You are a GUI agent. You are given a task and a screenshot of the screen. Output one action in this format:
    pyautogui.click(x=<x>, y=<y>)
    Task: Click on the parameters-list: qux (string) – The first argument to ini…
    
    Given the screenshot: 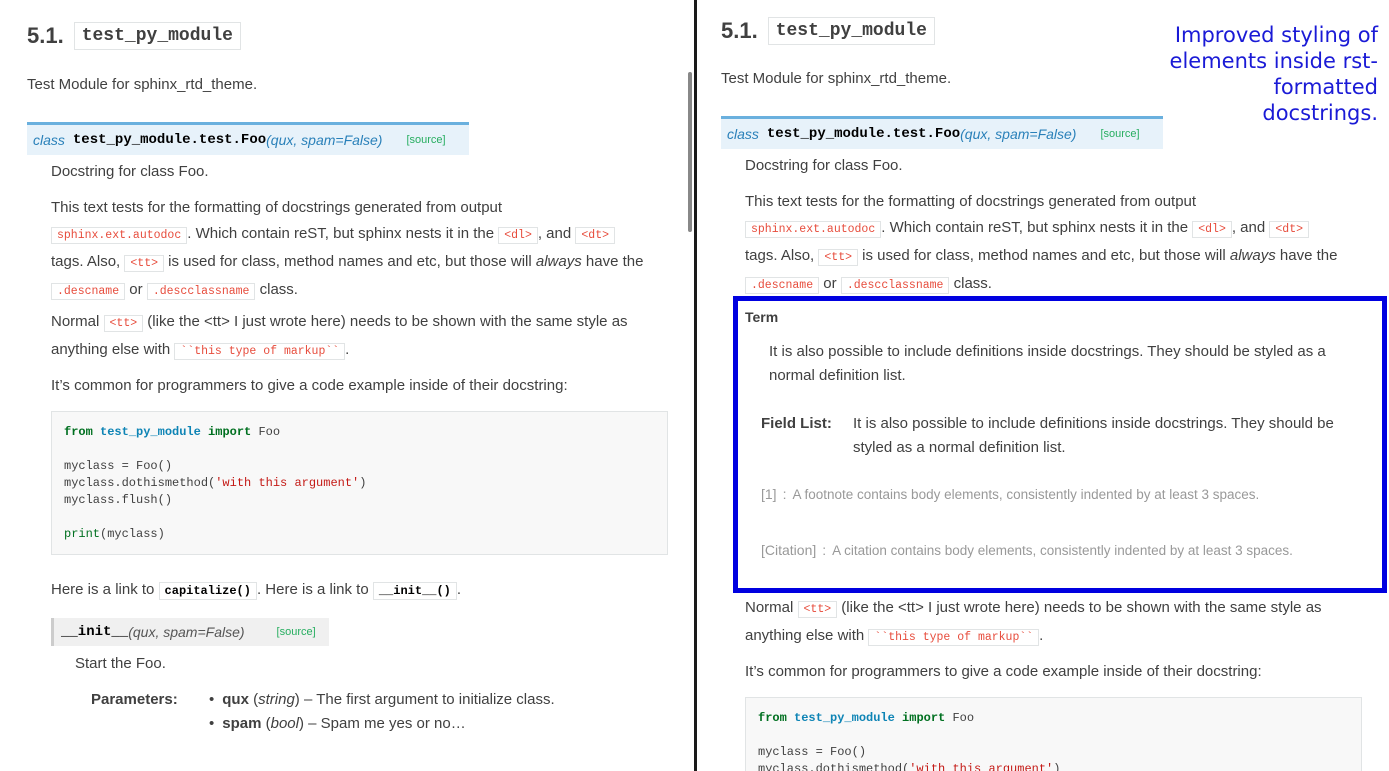 What is the action you would take?
    pyautogui.click(x=382, y=712)
    